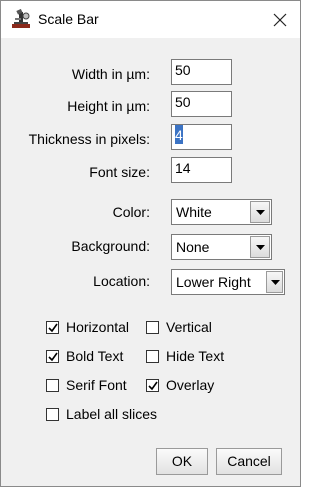 The image size is (320, 487). What do you see at coordinates (21, 18) in the screenshot?
I see `imagej-microscope-icon` at bounding box center [21, 18].